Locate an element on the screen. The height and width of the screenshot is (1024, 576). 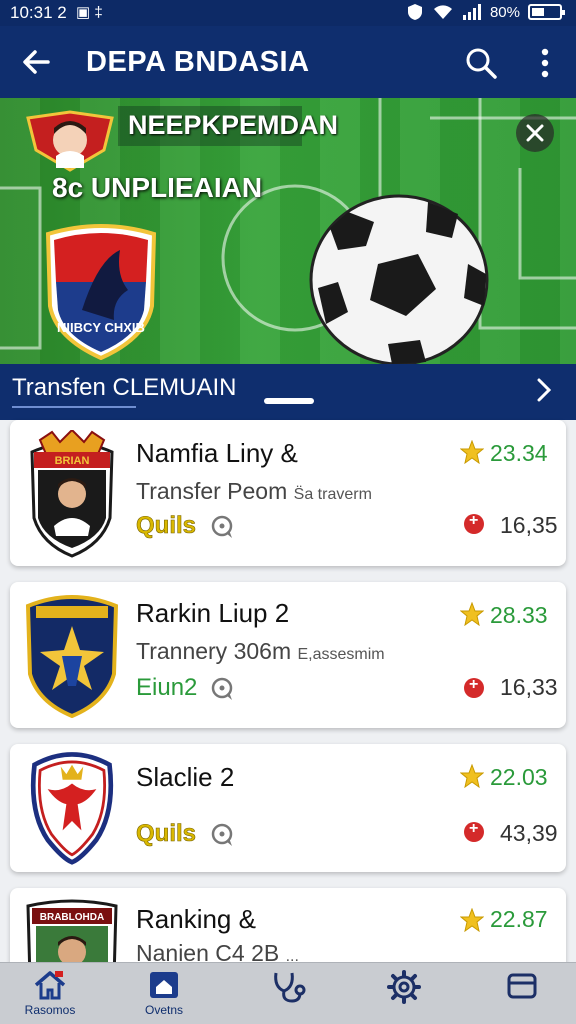
soccer-ball-icon is located at coordinates (399, 279).